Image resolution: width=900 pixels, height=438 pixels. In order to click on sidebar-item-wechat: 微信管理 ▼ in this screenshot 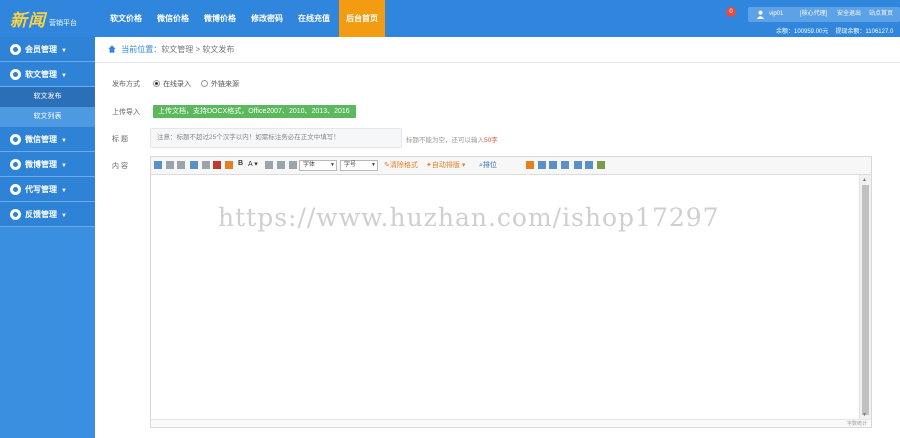, I will do `click(47, 139)`.